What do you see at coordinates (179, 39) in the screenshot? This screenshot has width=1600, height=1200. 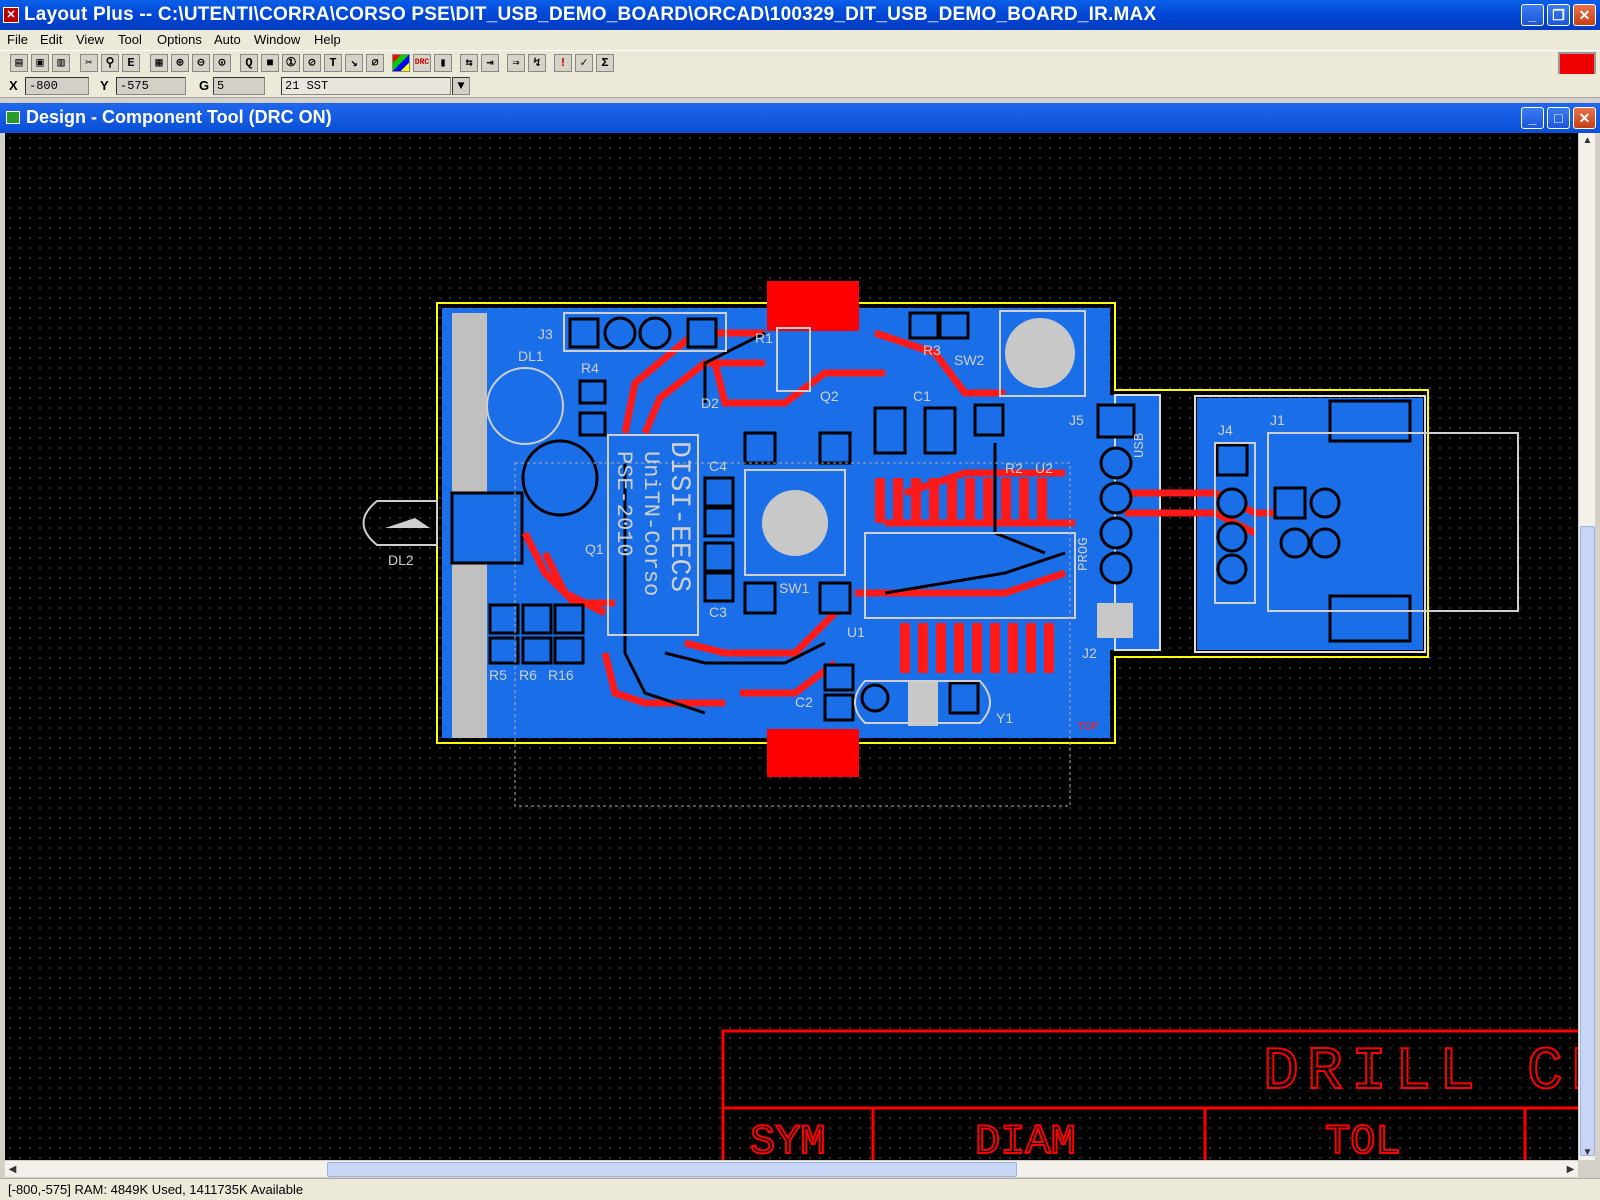 I see `menu-options: Options` at bounding box center [179, 39].